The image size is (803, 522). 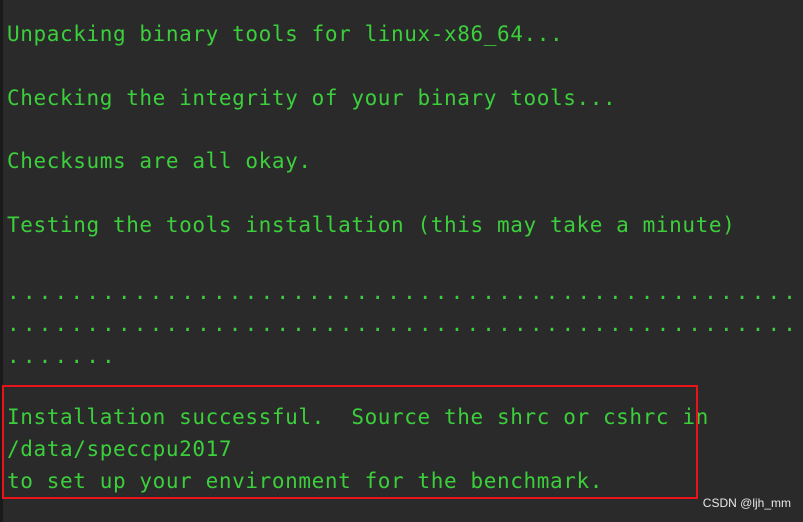 I want to click on output-line-checksums: Checksums are all okay., so click(x=159, y=161).